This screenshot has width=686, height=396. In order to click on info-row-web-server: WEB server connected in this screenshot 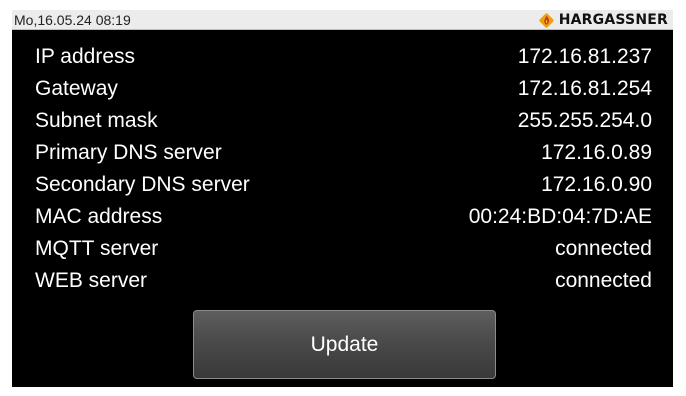, I will do `click(342, 281)`.